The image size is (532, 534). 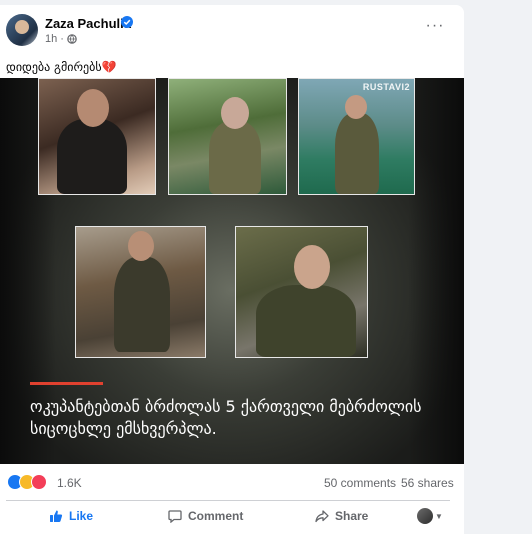 What do you see at coordinates (216, 516) in the screenshot?
I see `comment-label: Comment` at bounding box center [216, 516].